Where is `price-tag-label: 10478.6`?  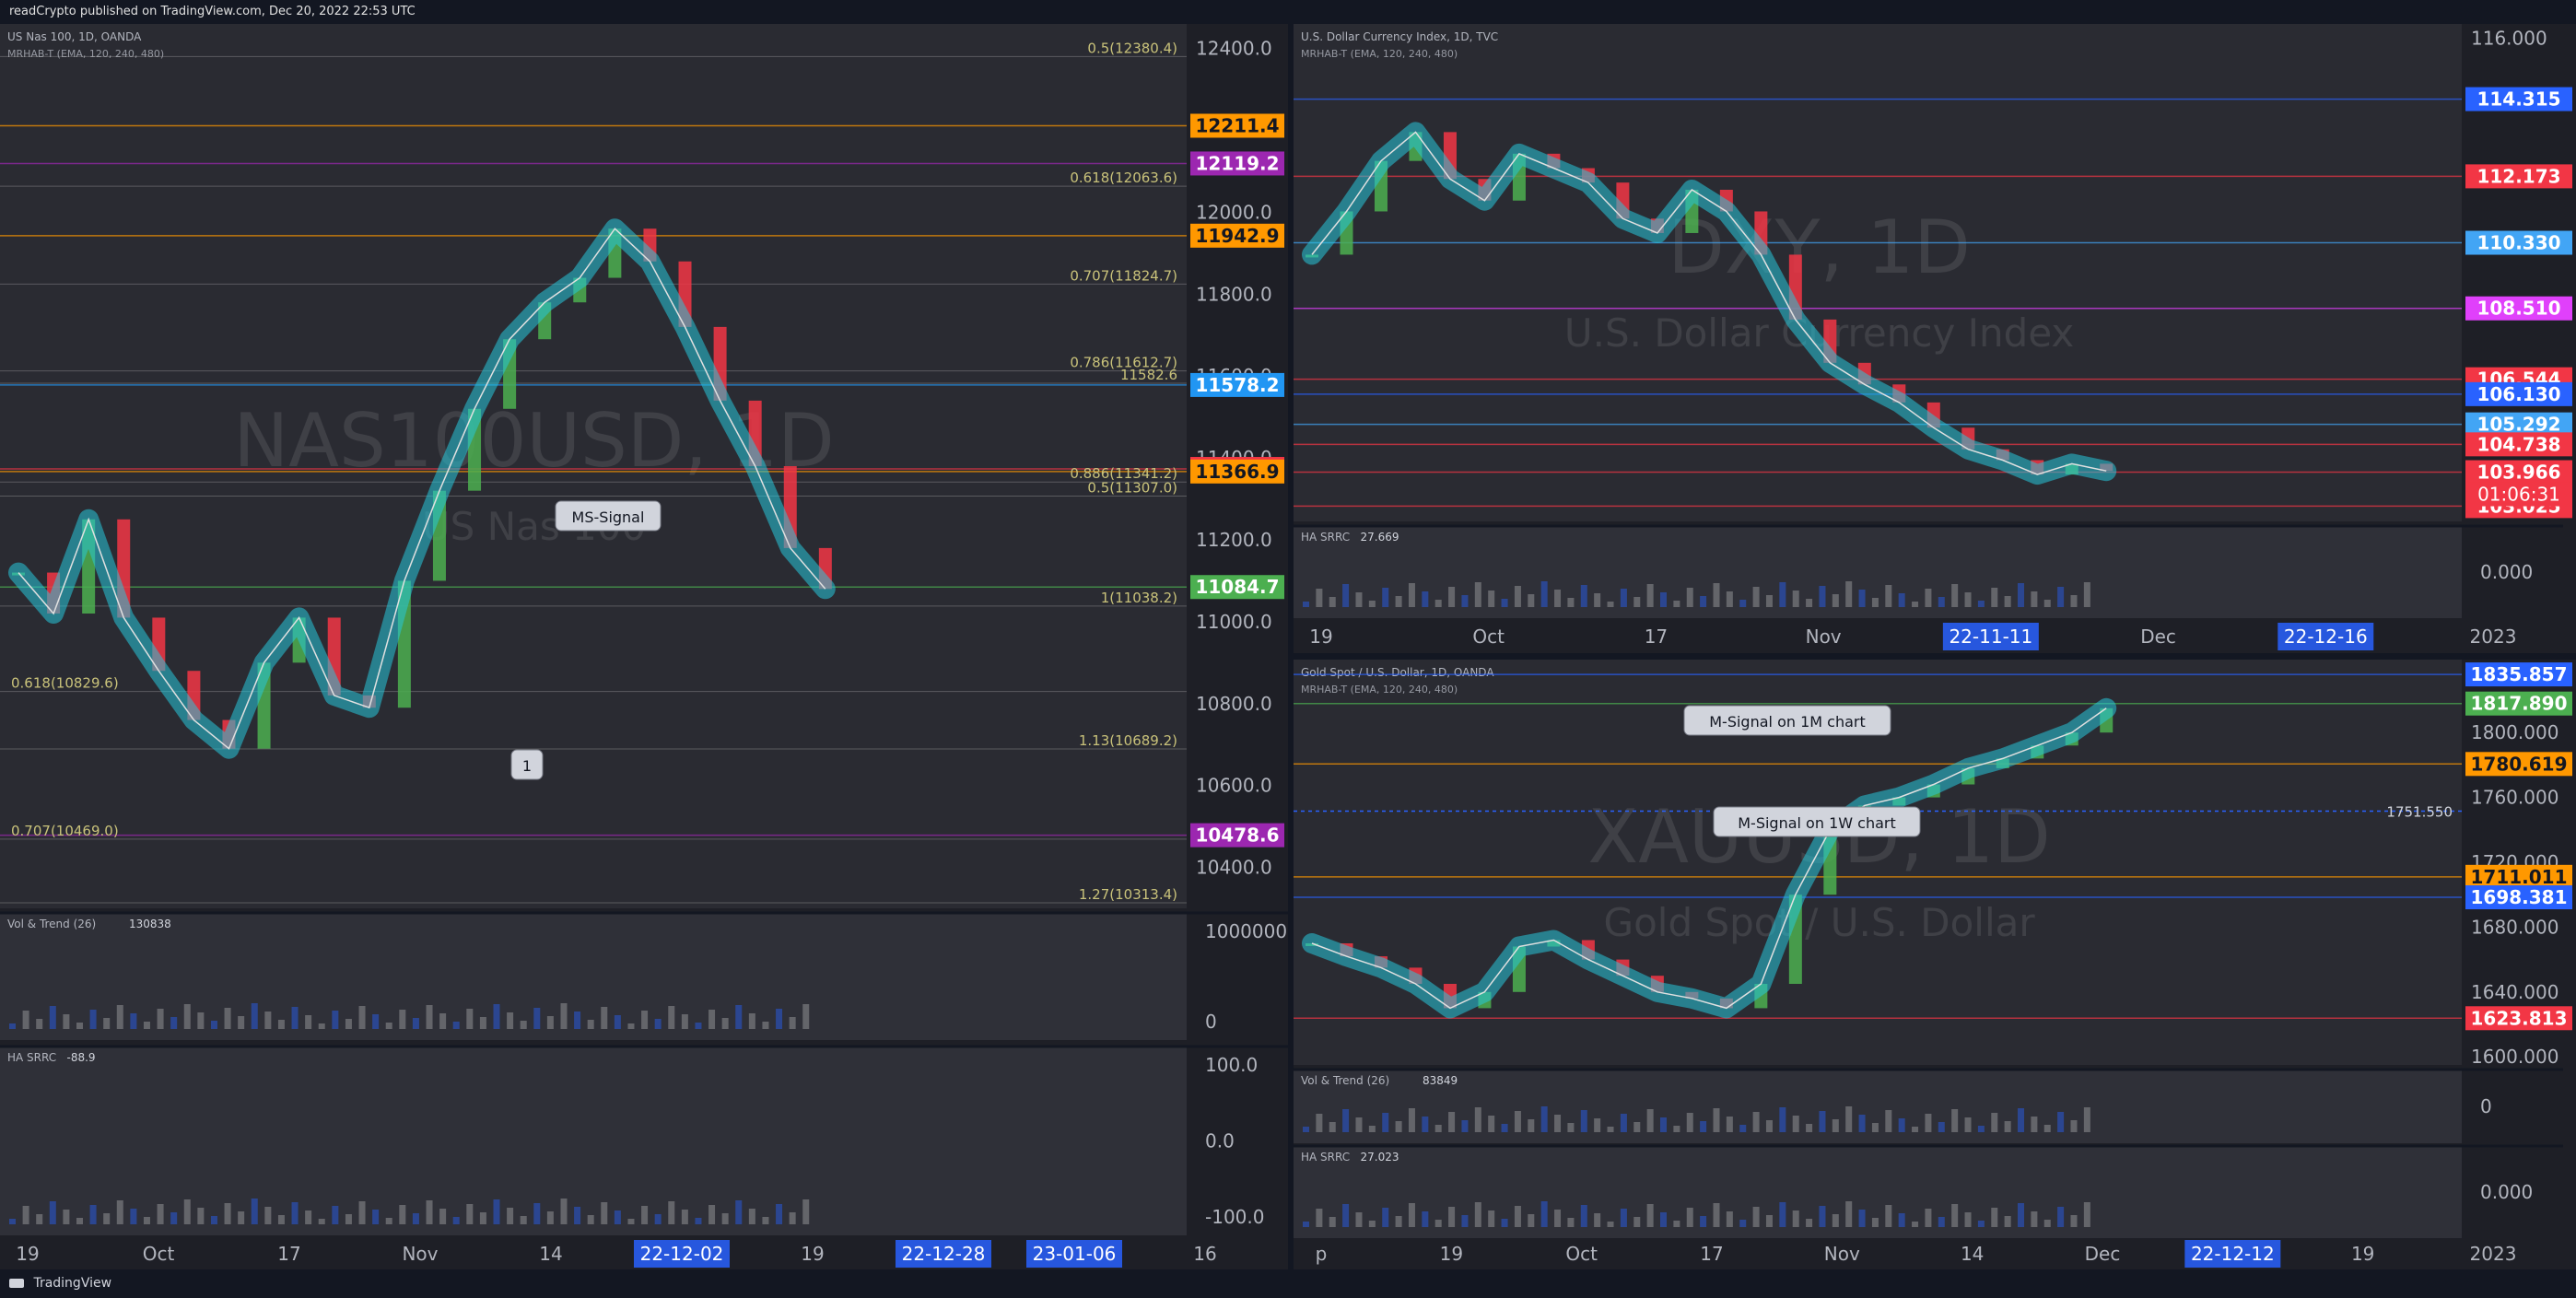 price-tag-label: 10478.6 is located at coordinates (1237, 835).